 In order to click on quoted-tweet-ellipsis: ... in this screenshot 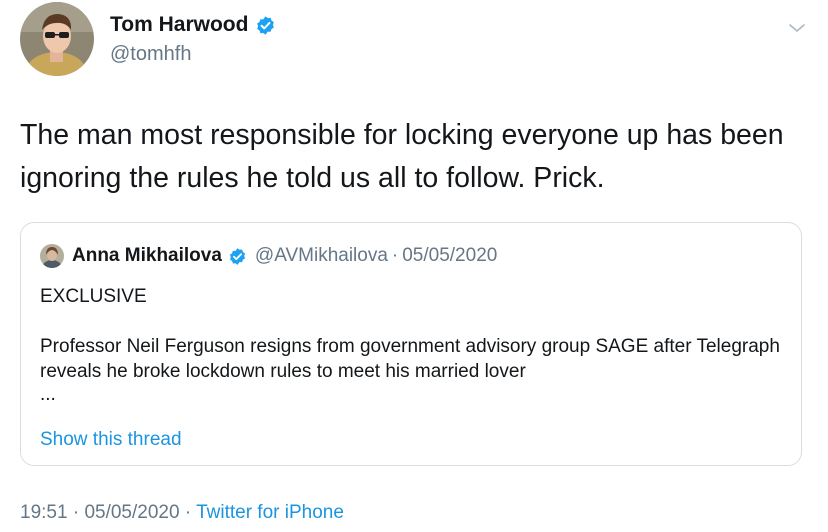, I will do `click(48, 394)`.